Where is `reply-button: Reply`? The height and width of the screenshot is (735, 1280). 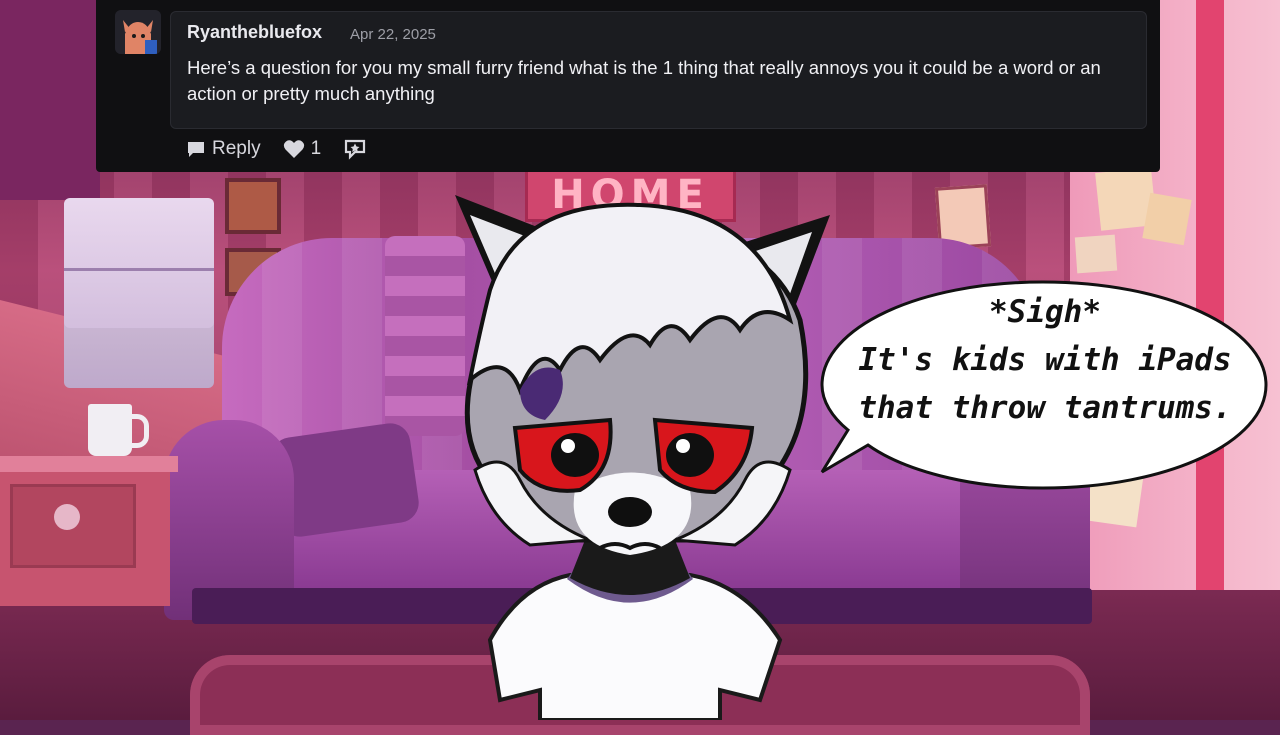
reply-button: Reply is located at coordinates (223, 149).